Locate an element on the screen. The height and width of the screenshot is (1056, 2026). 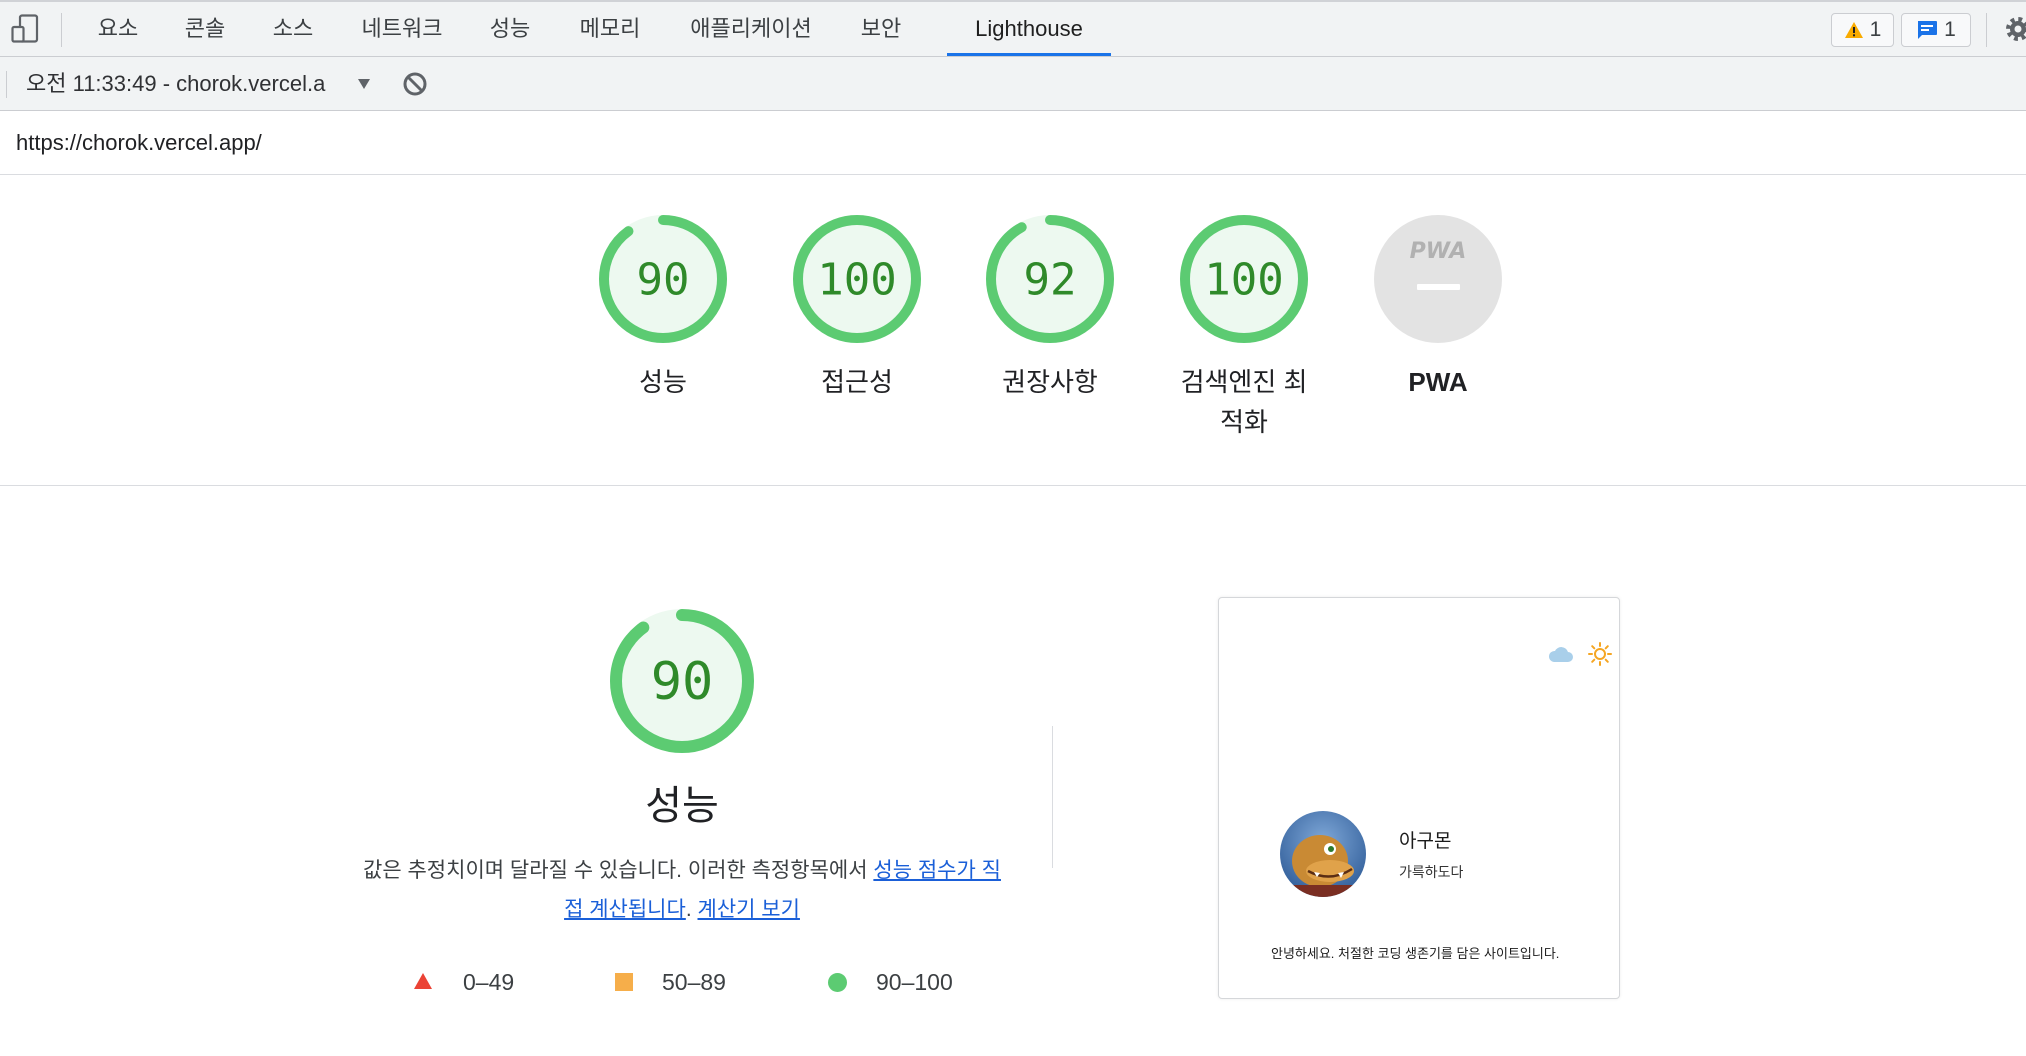
cloud-icon is located at coordinates (1561, 654).